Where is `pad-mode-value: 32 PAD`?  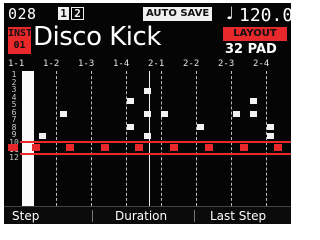
pad-mode-value: 32 PAD is located at coordinates (251, 49).